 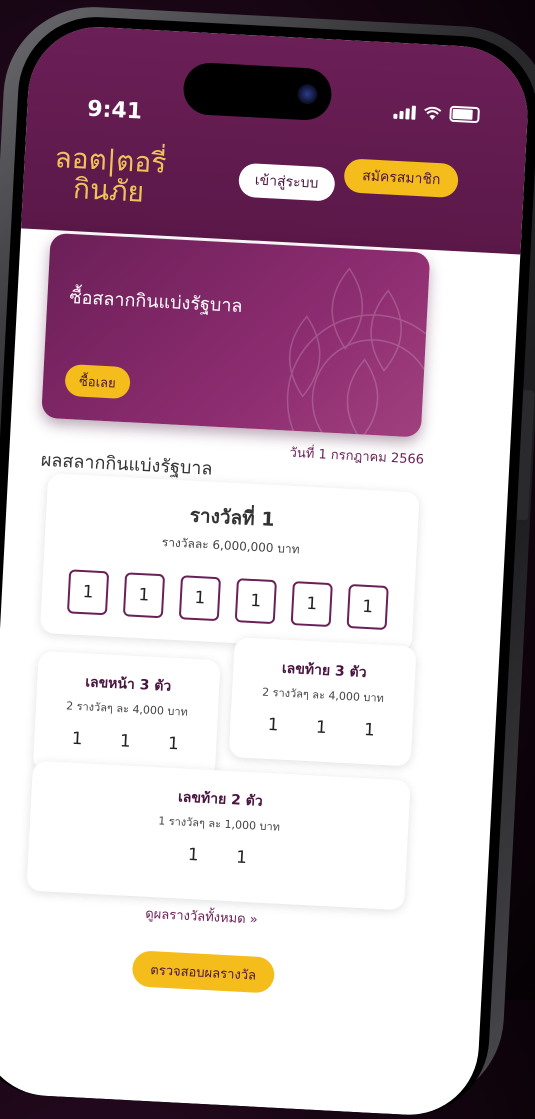 What do you see at coordinates (236, 335) in the screenshot?
I see `buy-lottery-banner: ซื้อสลากกินแบ่งรัฐบาล ซื้อเลย` at bounding box center [236, 335].